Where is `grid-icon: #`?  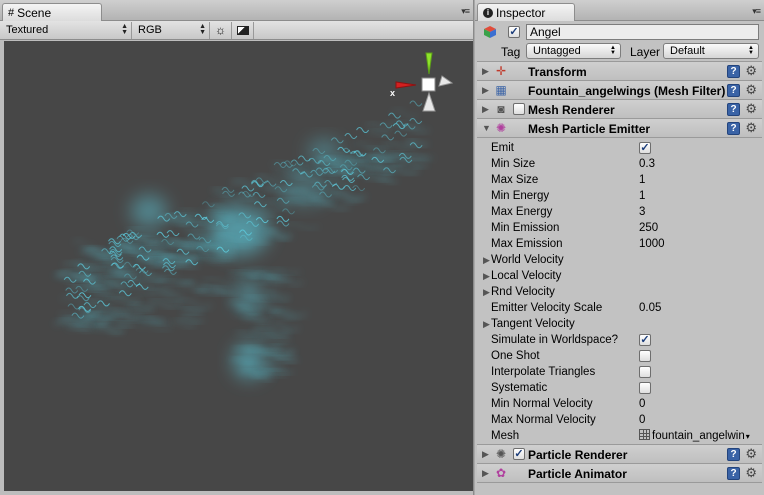
grid-icon: # is located at coordinates (11, 12).